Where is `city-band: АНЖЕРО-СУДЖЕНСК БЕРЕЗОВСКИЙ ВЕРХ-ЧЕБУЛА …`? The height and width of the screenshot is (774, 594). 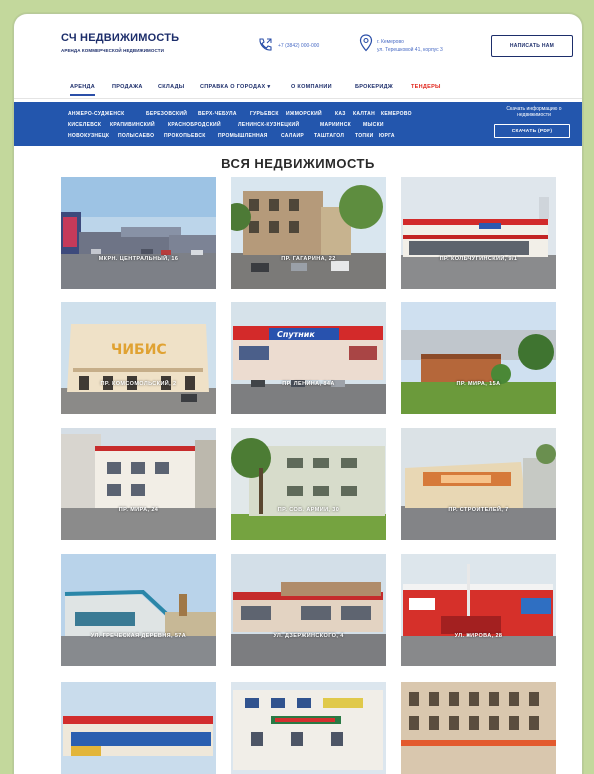
city-band: АНЖЕРО-СУДЖЕНСК БЕРЕЗОВСКИЙ ВЕРХ-ЧЕБУЛА … is located at coordinates (298, 124).